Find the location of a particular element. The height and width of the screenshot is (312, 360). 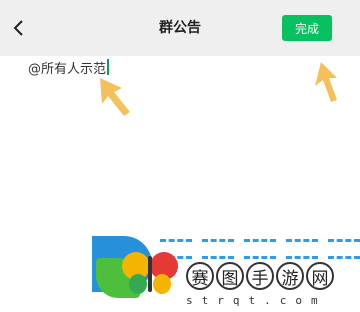

watermark-domain: strqt.com is located at coordinates (256, 300).